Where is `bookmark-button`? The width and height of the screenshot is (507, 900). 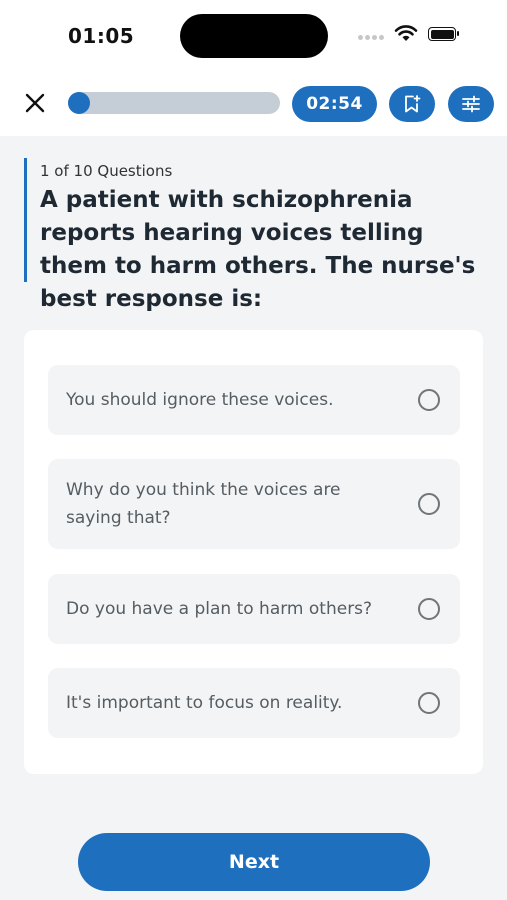 bookmark-button is located at coordinates (412, 104).